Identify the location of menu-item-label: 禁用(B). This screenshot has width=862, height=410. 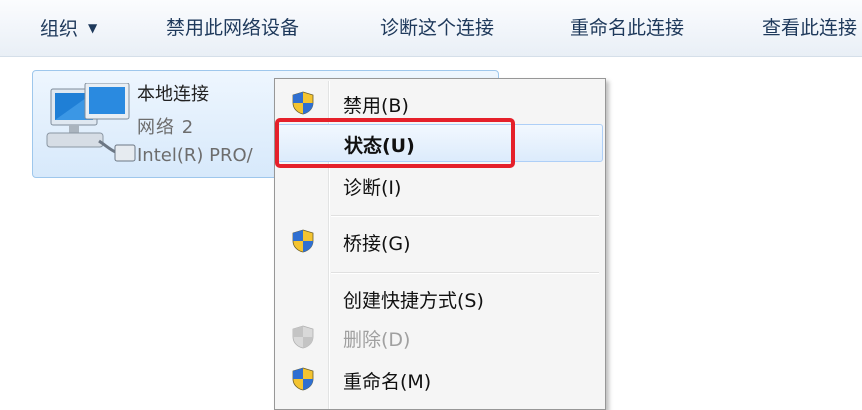
(376, 106).